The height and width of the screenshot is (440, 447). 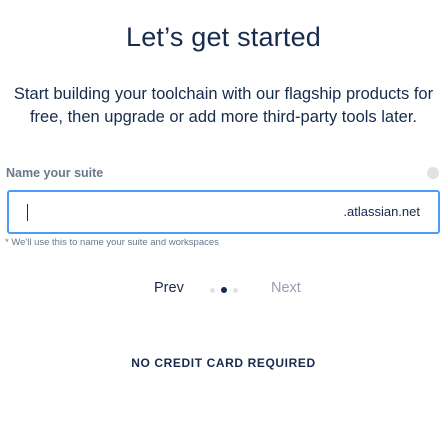 What do you see at coordinates (223, 363) in the screenshot?
I see `no-credit-card-note: NO CREDIT CARD REQUIRED` at bounding box center [223, 363].